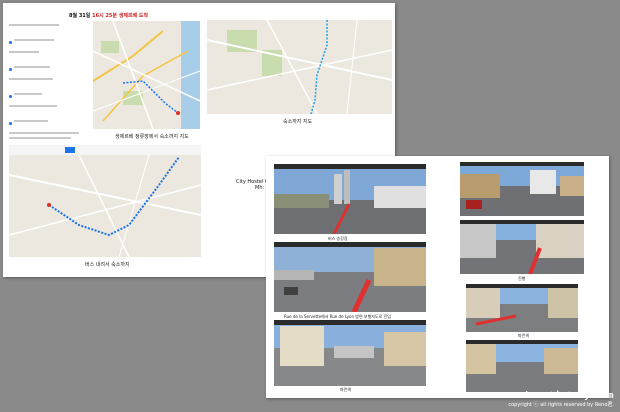 This screenshot has width=620, height=412. I want to click on page-title: 8월 31일 16시 25분 생제르베 도착, so click(108, 15).